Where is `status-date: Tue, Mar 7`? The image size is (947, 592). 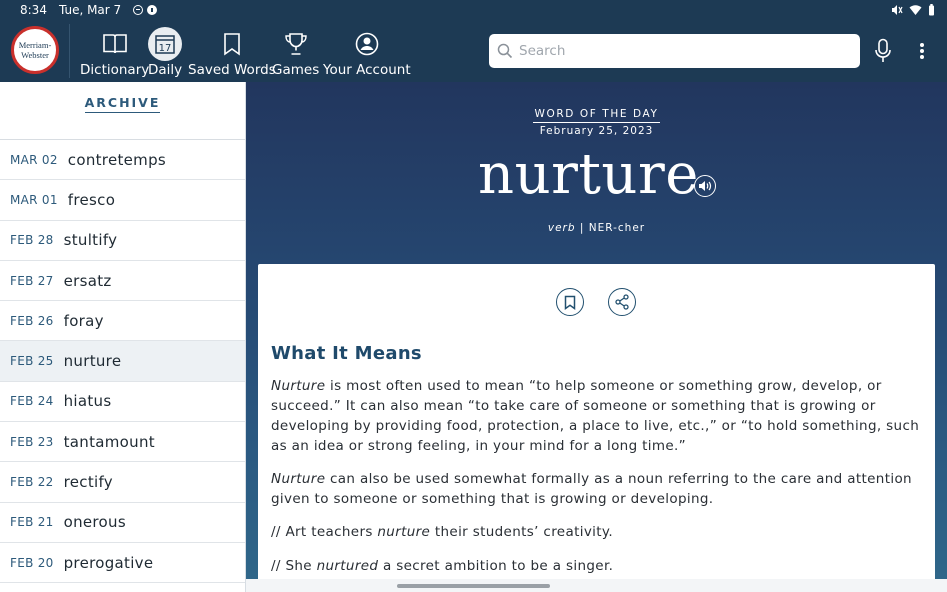
status-date: Tue, Mar 7 is located at coordinates (90, 10).